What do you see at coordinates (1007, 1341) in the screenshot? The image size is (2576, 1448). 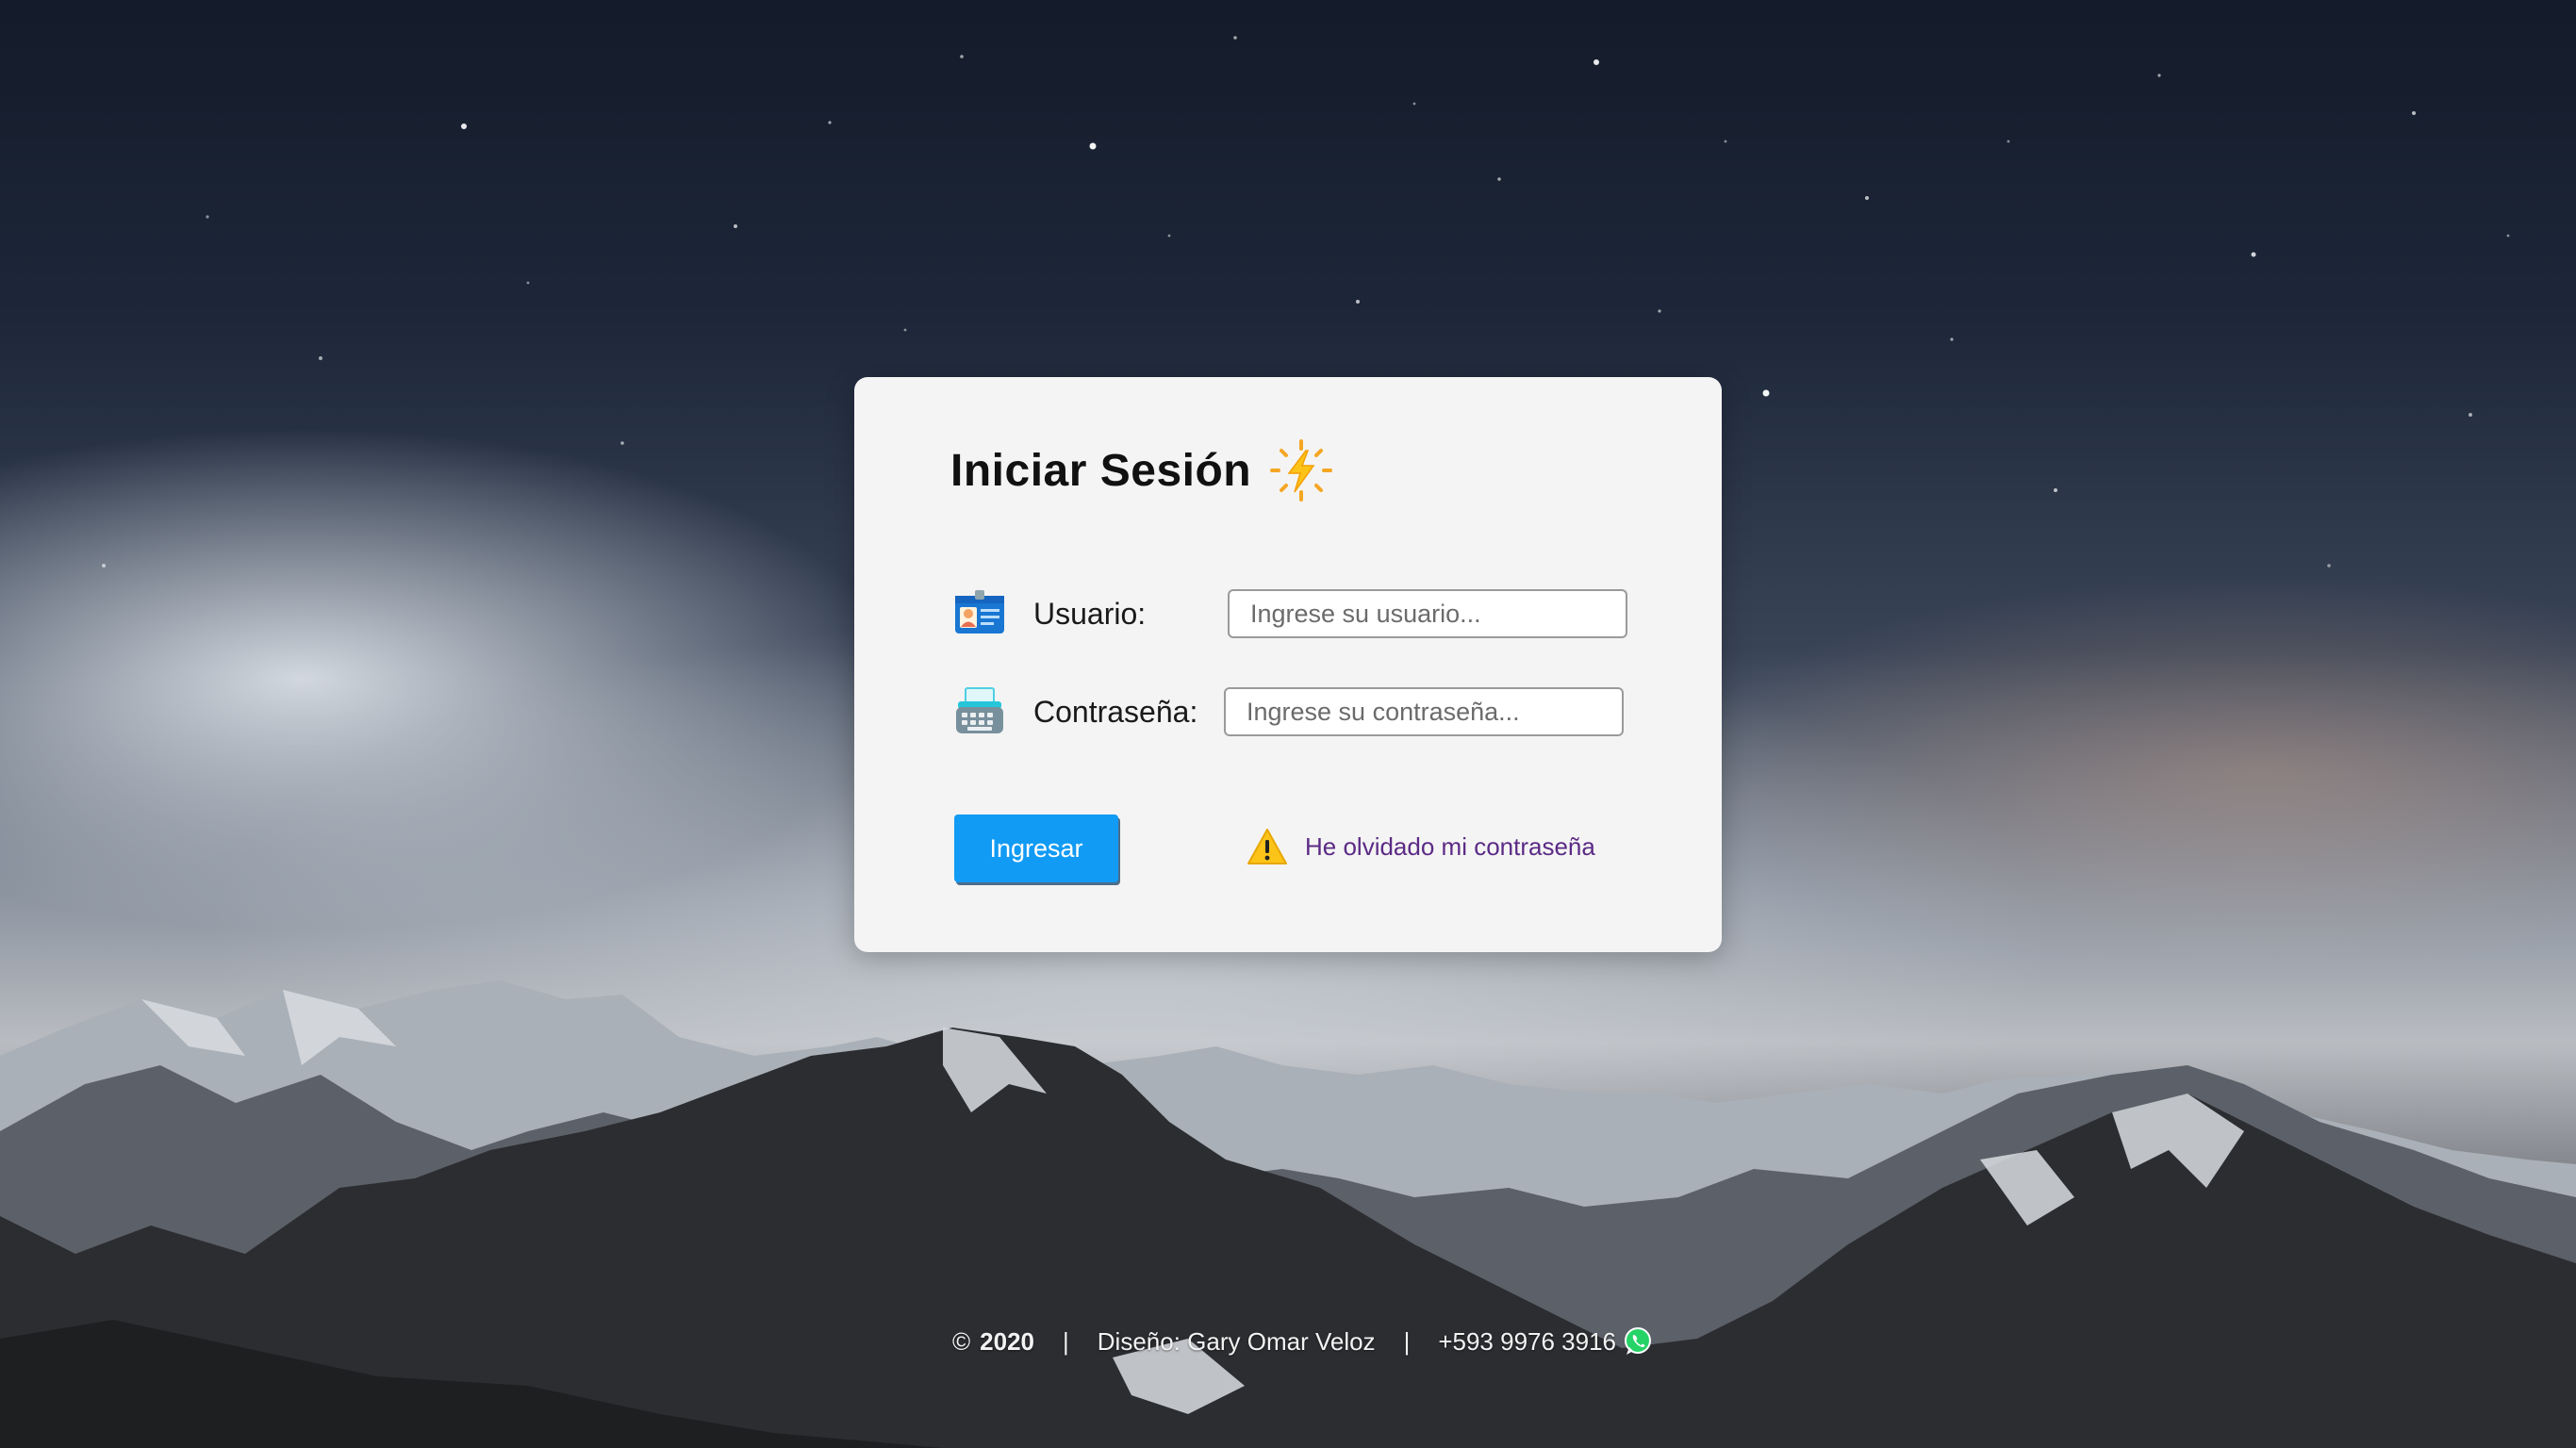 I see `copyright-year: 2020` at bounding box center [1007, 1341].